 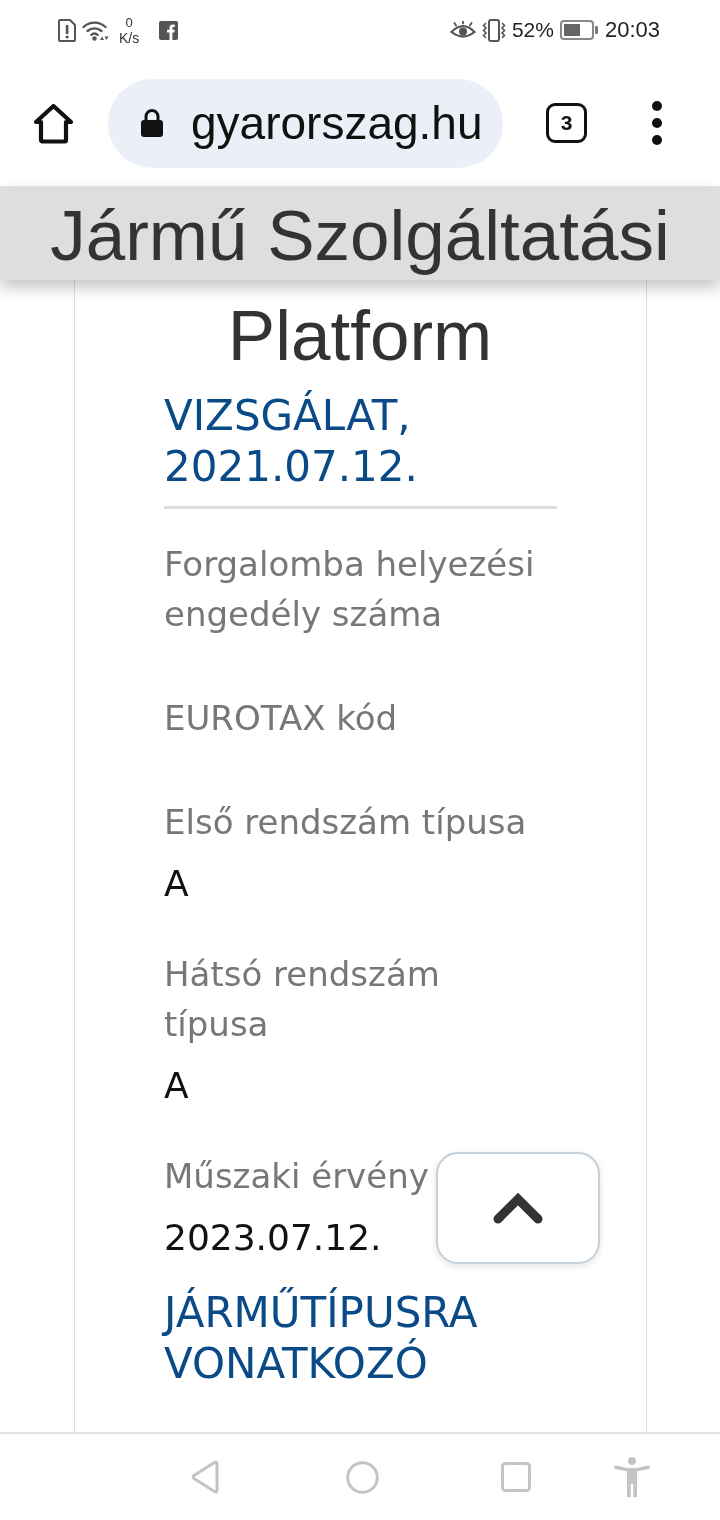 What do you see at coordinates (532, 30) in the screenshot?
I see `battery-percent: 52%` at bounding box center [532, 30].